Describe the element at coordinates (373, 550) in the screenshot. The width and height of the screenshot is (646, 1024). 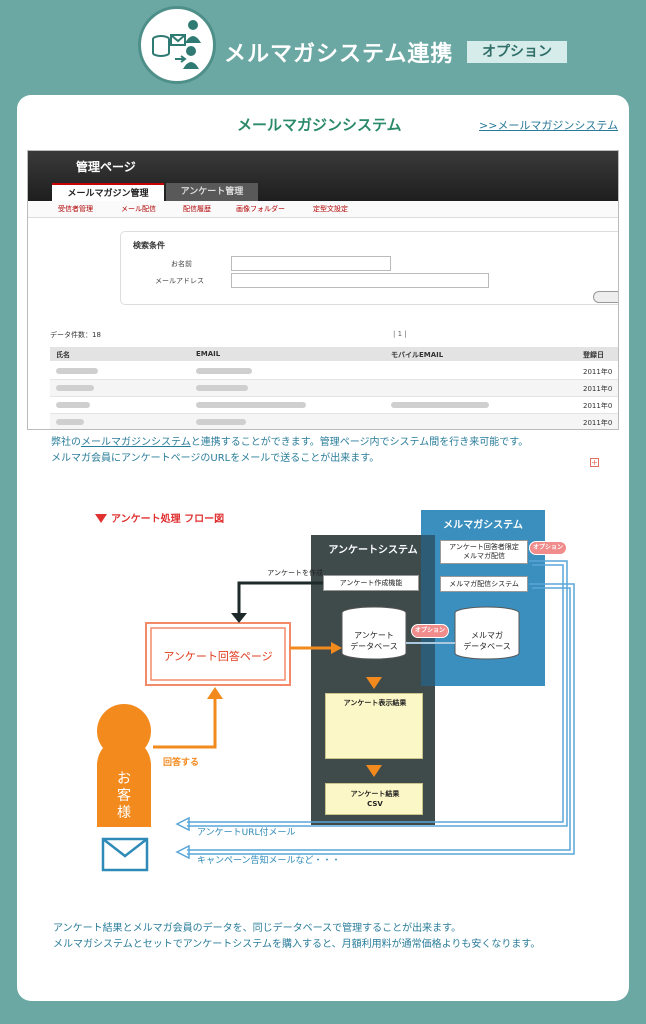
I see `survey-system-panel-title: アンケートシステム` at that location.